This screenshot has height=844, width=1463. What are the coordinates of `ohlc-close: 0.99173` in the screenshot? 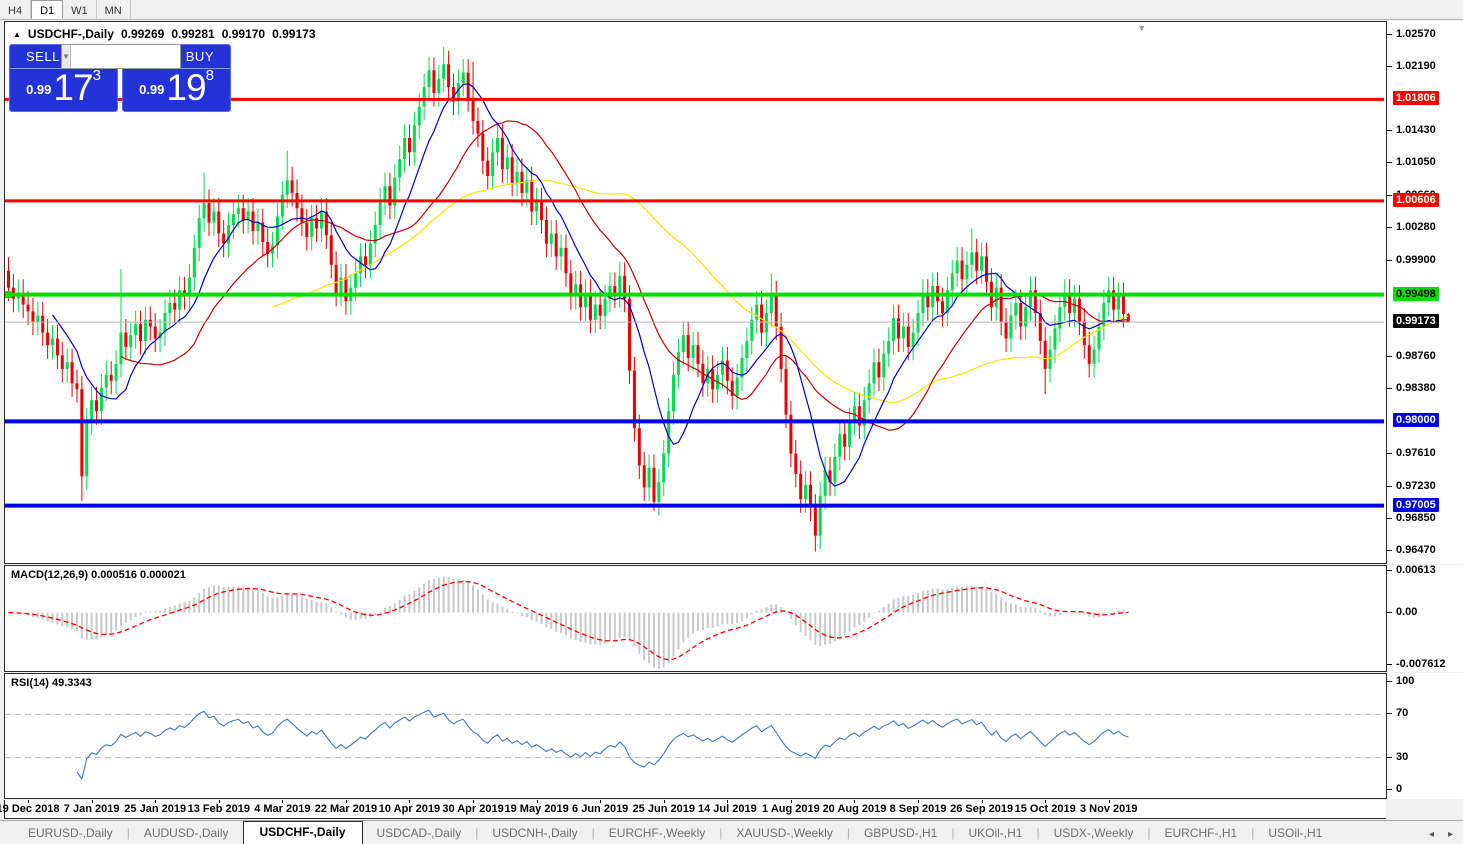 It's located at (294, 34).